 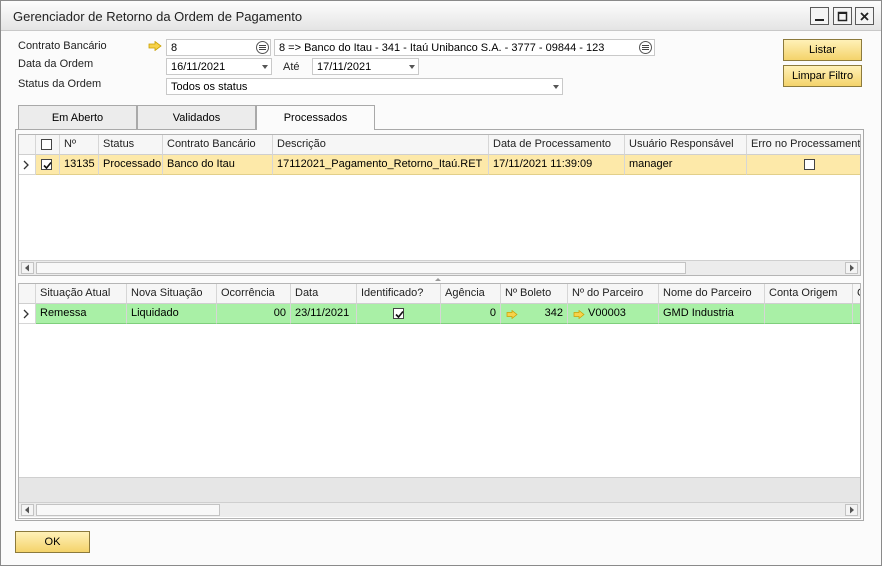 What do you see at coordinates (819, 16) in the screenshot?
I see `minimize-button` at bounding box center [819, 16].